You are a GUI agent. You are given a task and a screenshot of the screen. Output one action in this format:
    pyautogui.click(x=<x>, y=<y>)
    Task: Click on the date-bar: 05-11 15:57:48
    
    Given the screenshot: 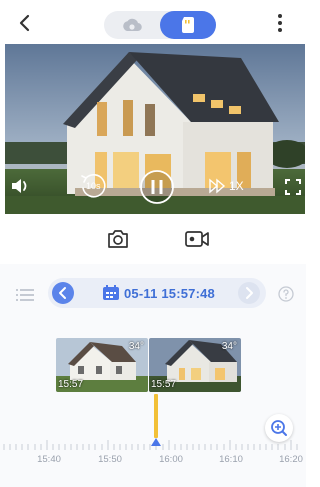 What is the action you would take?
    pyautogui.click(x=153, y=295)
    